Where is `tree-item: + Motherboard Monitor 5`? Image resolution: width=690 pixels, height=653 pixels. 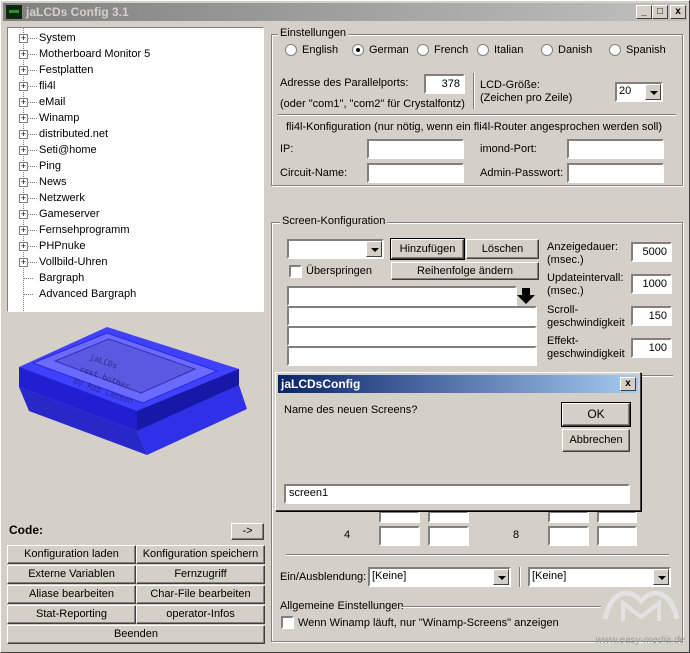 tree-item: + Motherboard Monitor 5 is located at coordinates (133, 54).